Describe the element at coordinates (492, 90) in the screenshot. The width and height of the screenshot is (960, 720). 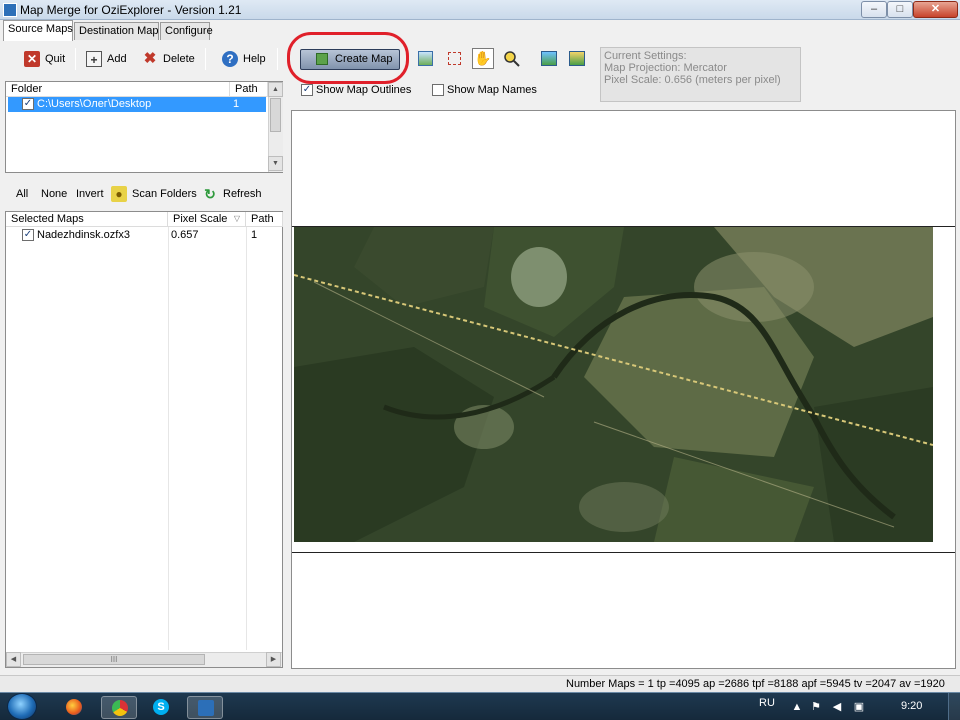
I see `show-names-label: Show Map Names` at that location.